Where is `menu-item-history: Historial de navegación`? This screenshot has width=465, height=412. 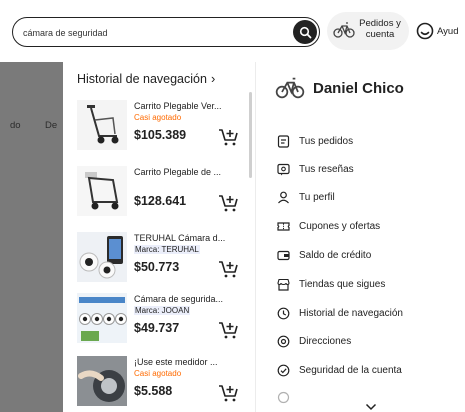 menu-item-history: Historial de navegación is located at coordinates (339, 313).